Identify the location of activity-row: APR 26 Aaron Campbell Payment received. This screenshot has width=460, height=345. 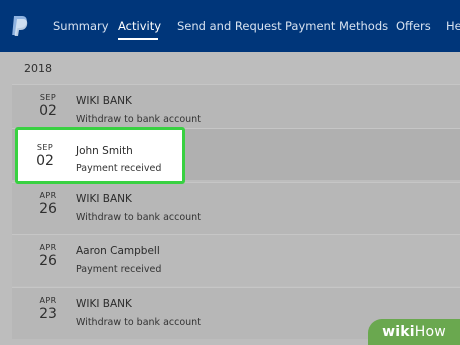
(236, 260).